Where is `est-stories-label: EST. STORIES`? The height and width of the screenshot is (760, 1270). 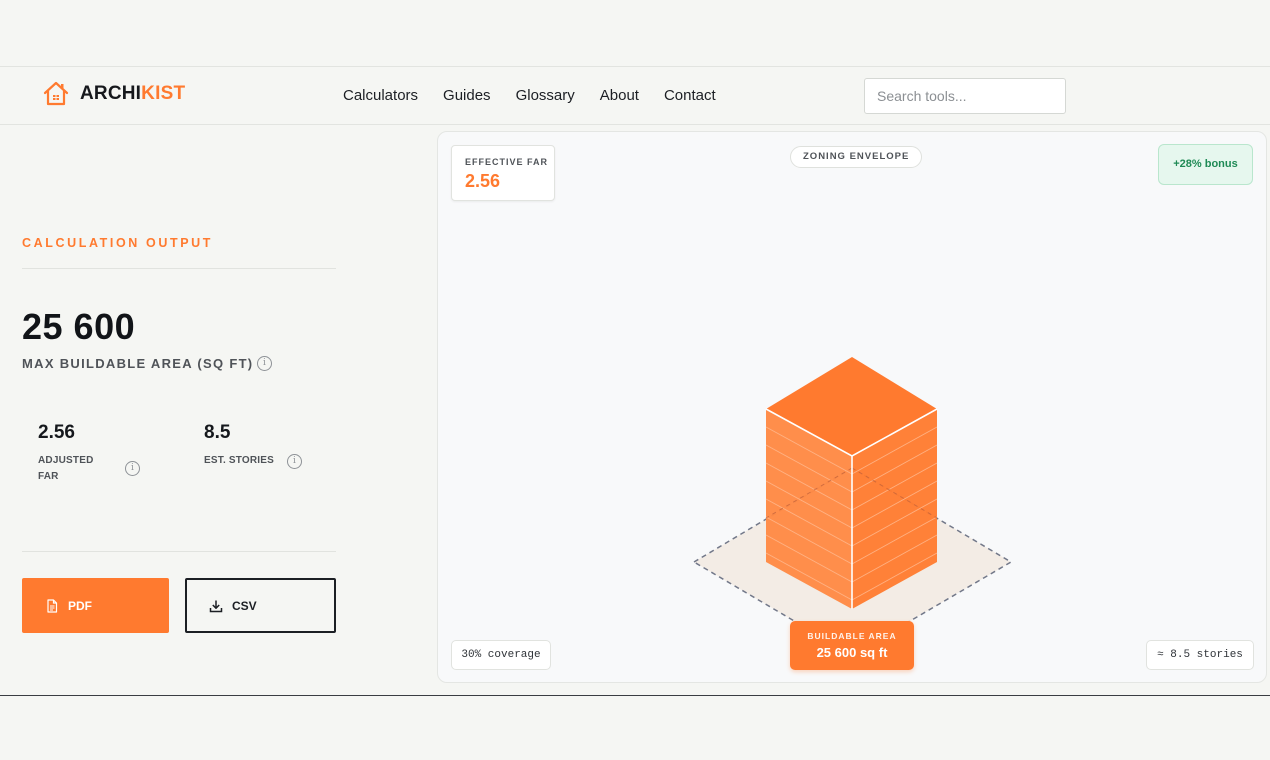 est-stories-label: EST. STORIES is located at coordinates (239, 461).